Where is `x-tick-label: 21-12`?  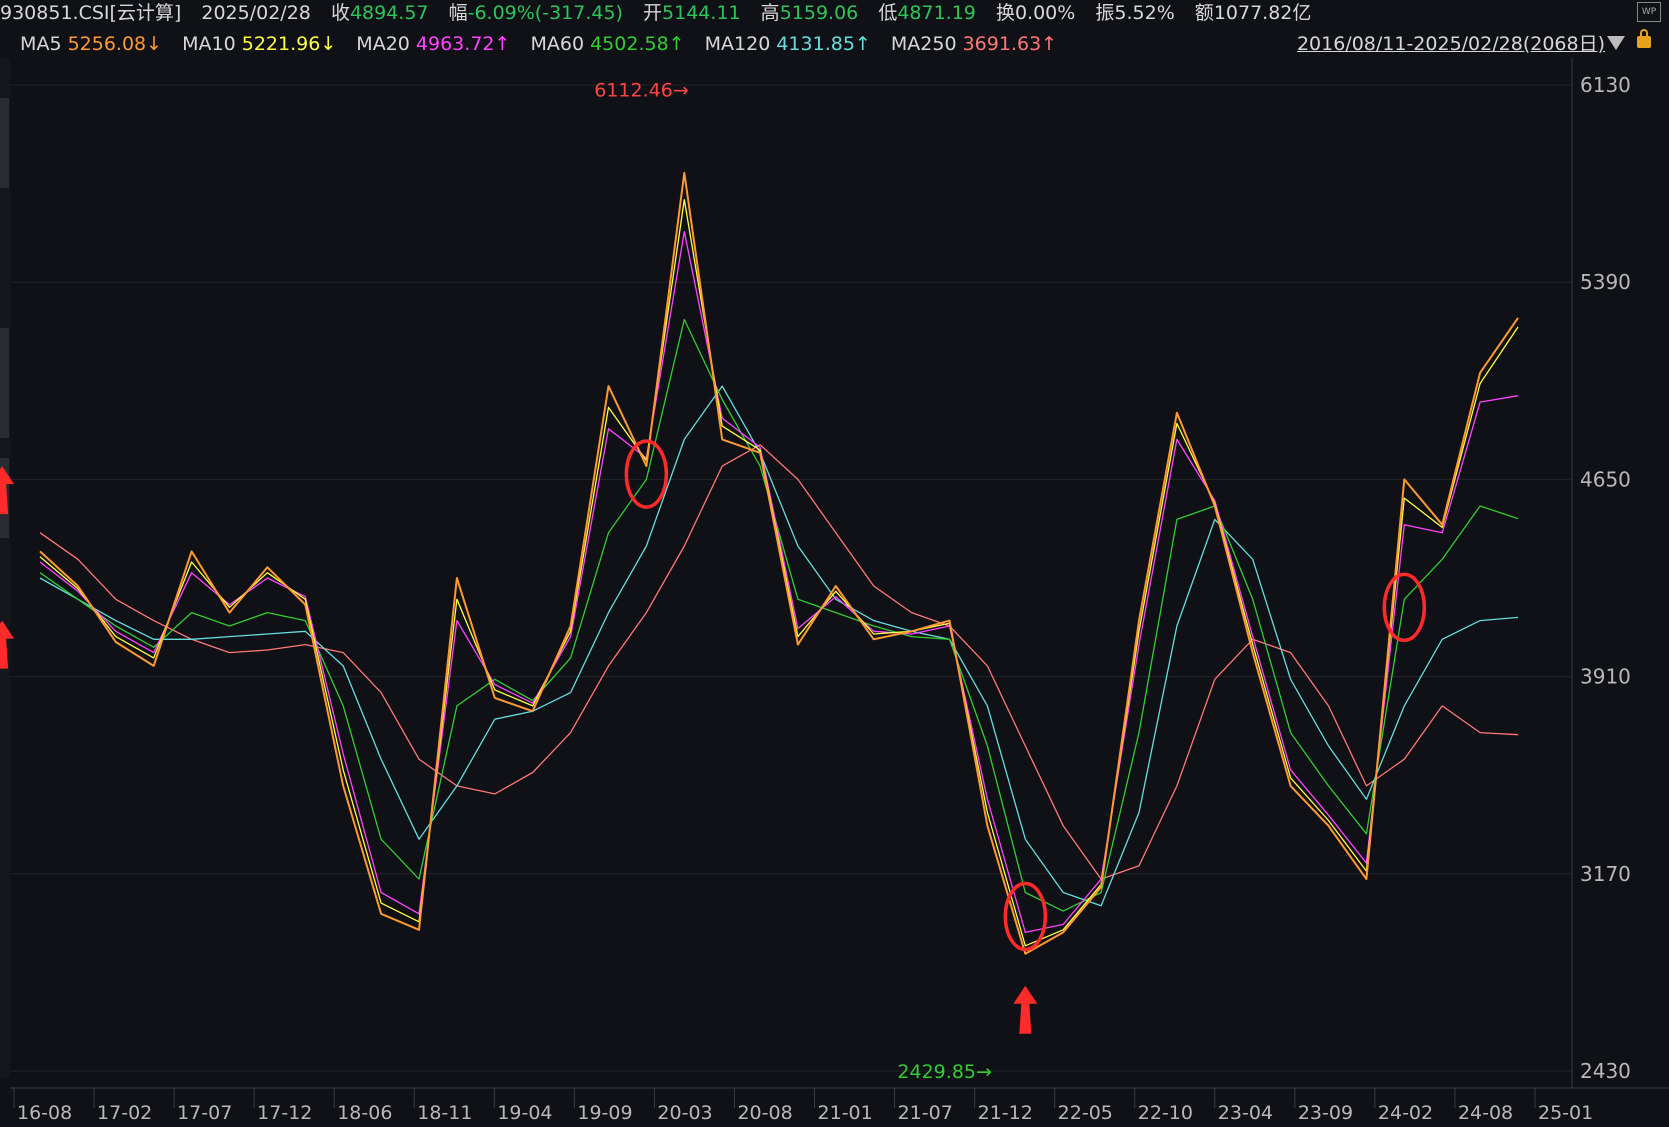
x-tick-label: 21-12 is located at coordinates (1005, 1113).